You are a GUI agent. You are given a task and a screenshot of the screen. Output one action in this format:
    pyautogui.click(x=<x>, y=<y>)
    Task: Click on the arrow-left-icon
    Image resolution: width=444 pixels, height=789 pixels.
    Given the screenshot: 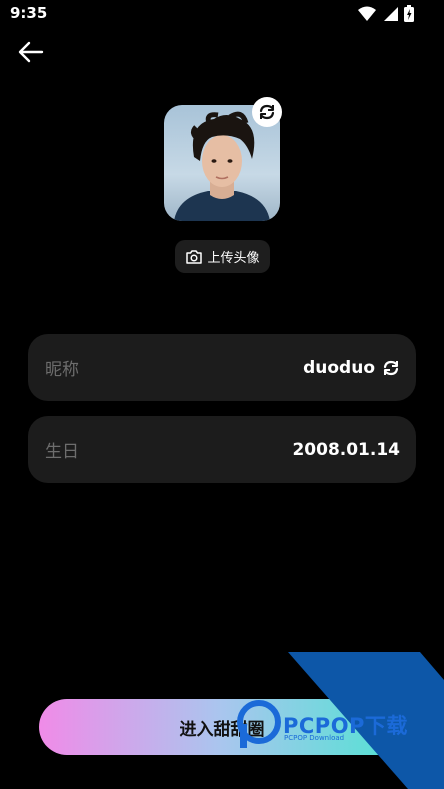 What is the action you would take?
    pyautogui.click(x=31, y=52)
    